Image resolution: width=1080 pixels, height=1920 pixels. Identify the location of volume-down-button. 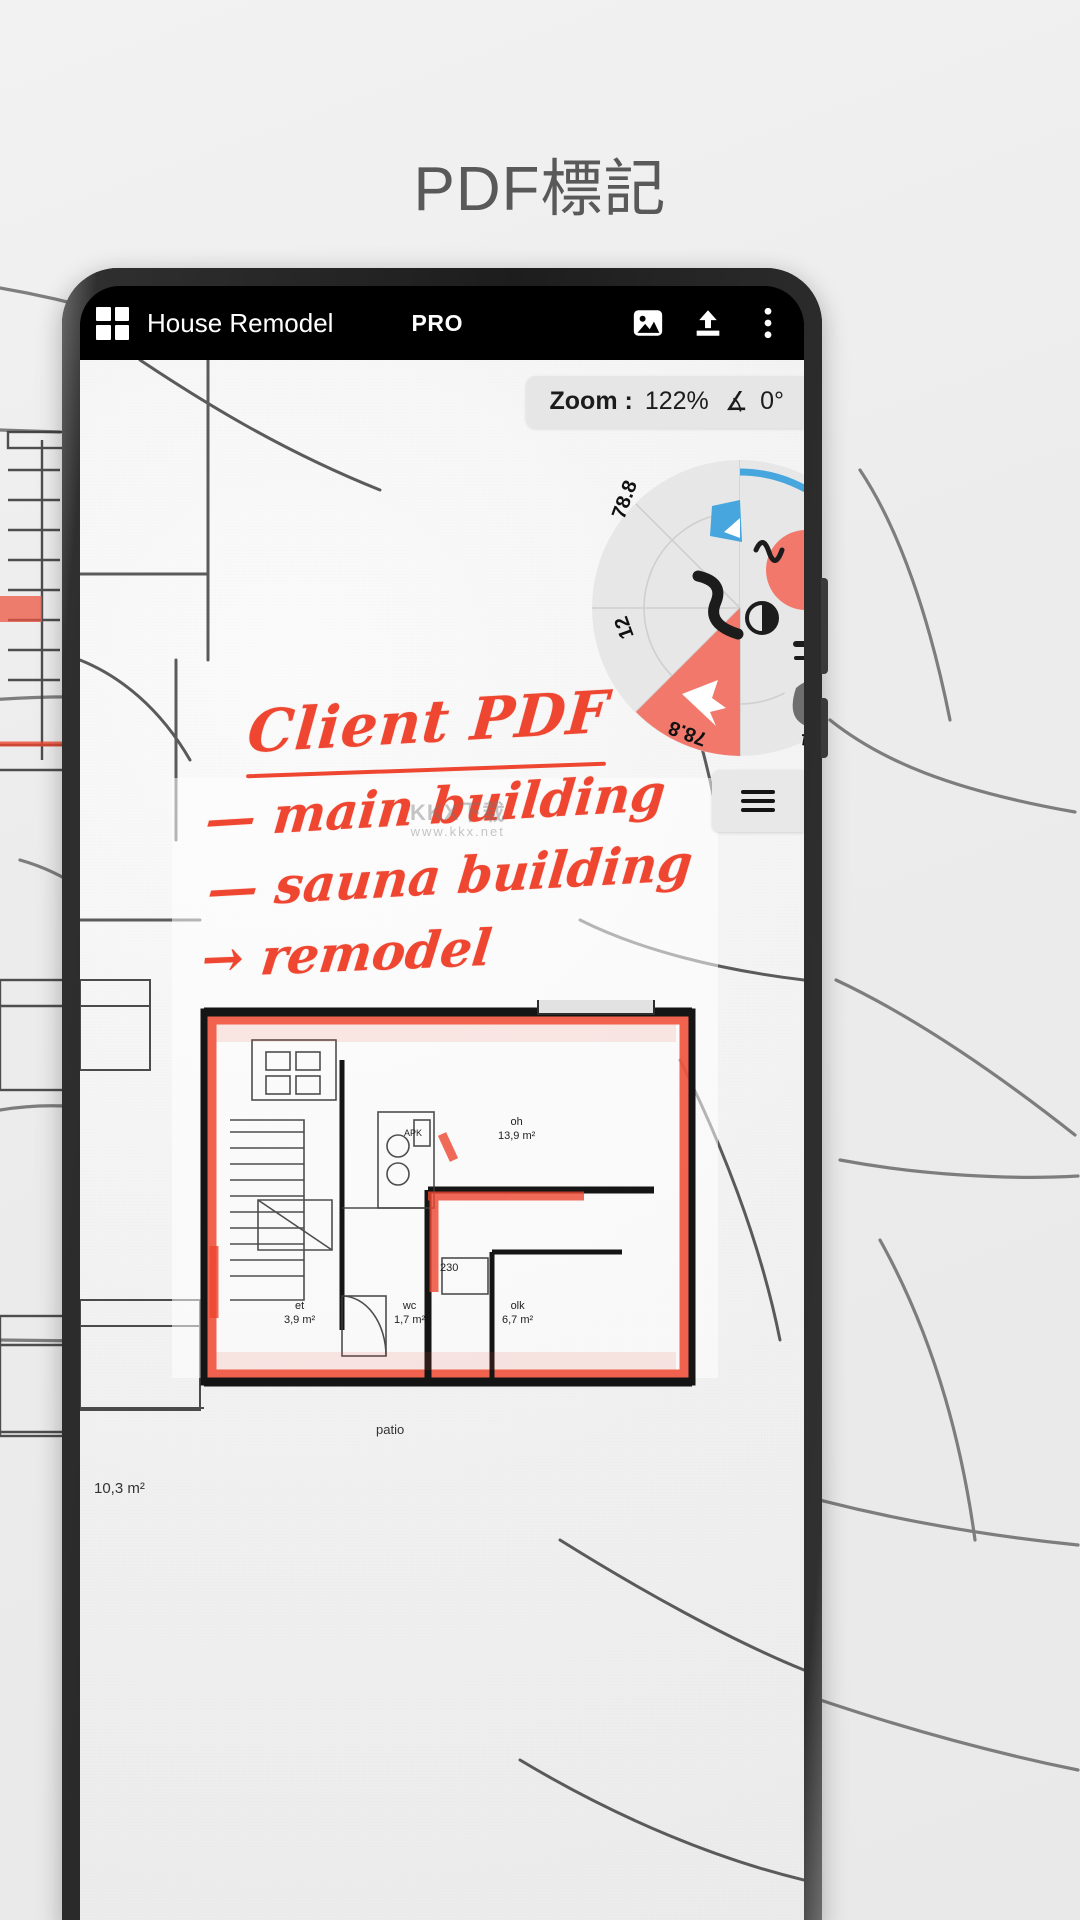
(824, 728).